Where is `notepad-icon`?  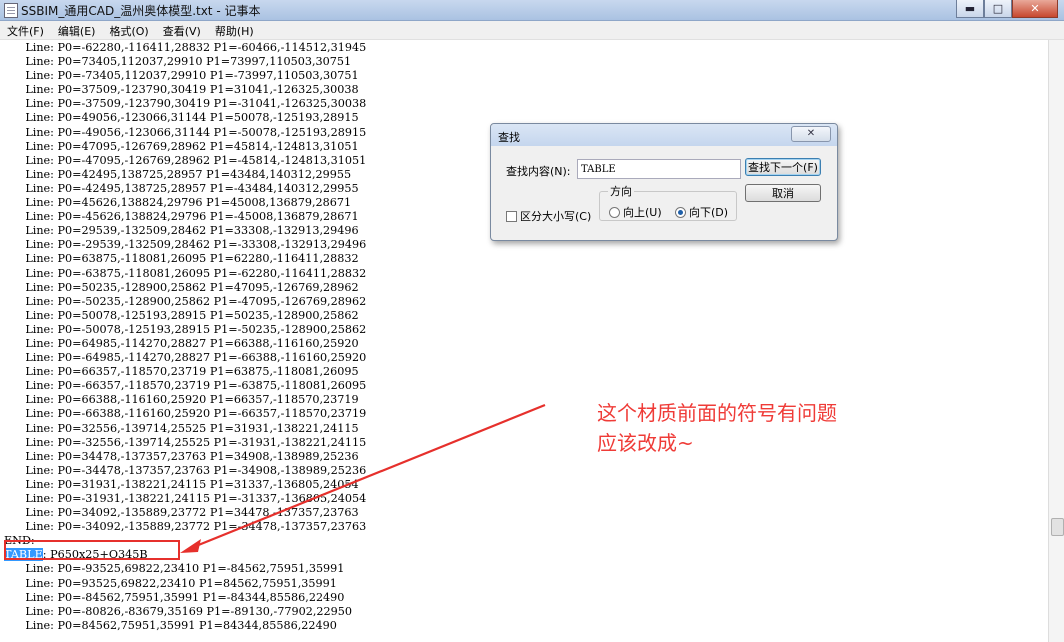
notepad-icon is located at coordinates (11, 10).